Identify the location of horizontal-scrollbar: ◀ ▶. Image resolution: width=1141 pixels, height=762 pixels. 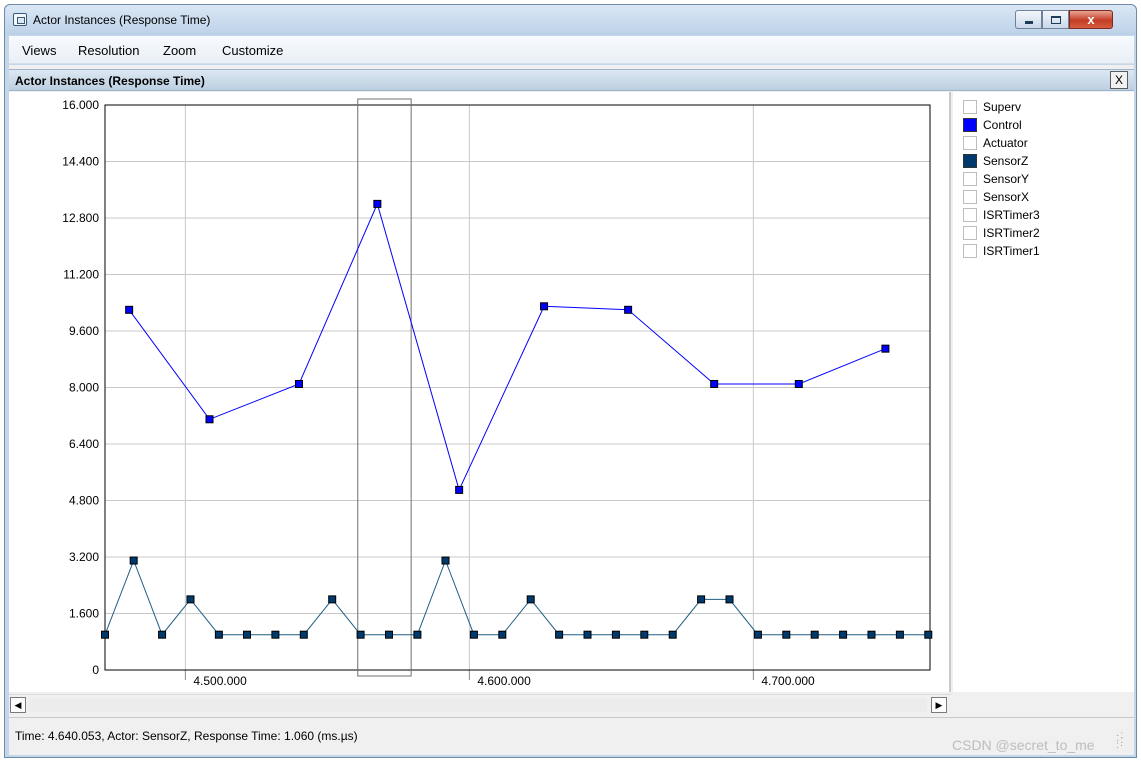
(480, 704).